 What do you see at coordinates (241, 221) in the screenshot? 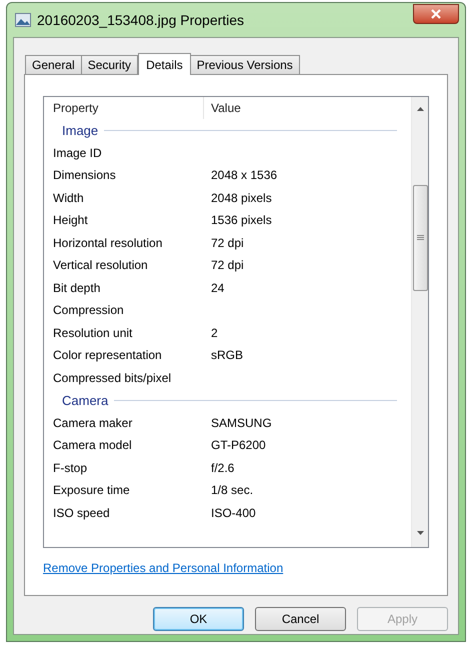
I see `property-value: 1536 pixels` at bounding box center [241, 221].